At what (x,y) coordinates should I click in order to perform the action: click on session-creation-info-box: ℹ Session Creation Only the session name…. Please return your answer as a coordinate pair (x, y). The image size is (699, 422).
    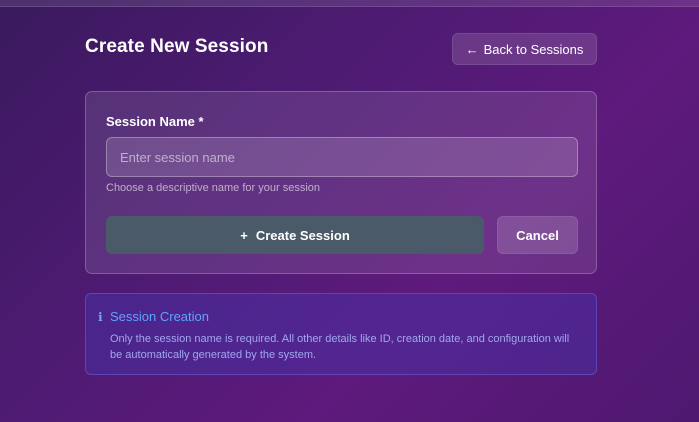
    Looking at the image, I should click on (341, 334).